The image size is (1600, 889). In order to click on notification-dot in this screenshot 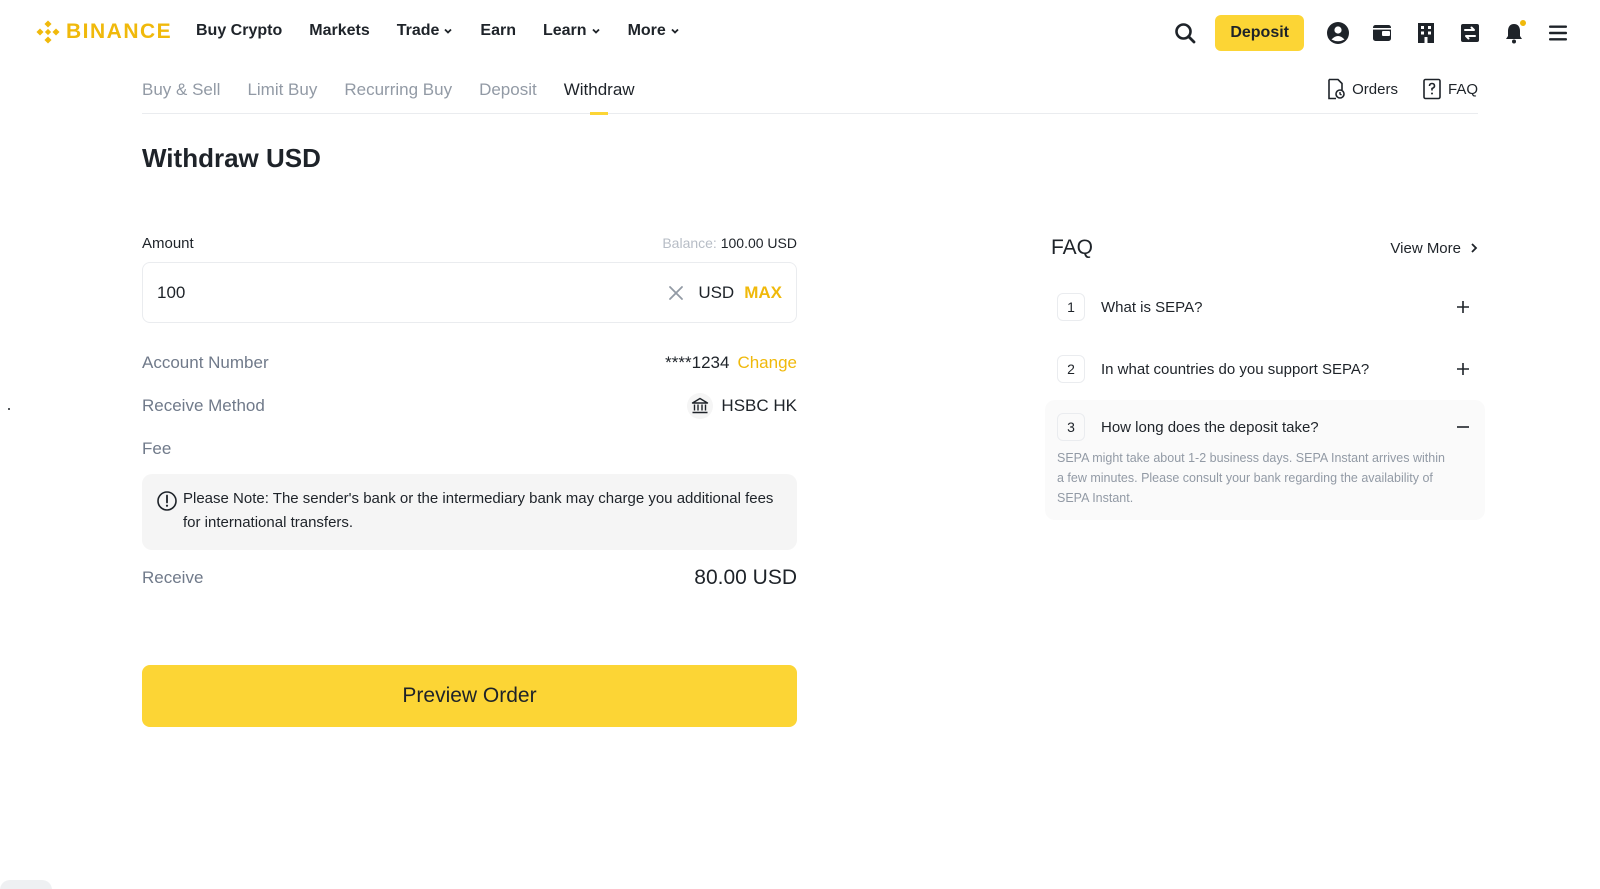, I will do `click(1523, 23)`.